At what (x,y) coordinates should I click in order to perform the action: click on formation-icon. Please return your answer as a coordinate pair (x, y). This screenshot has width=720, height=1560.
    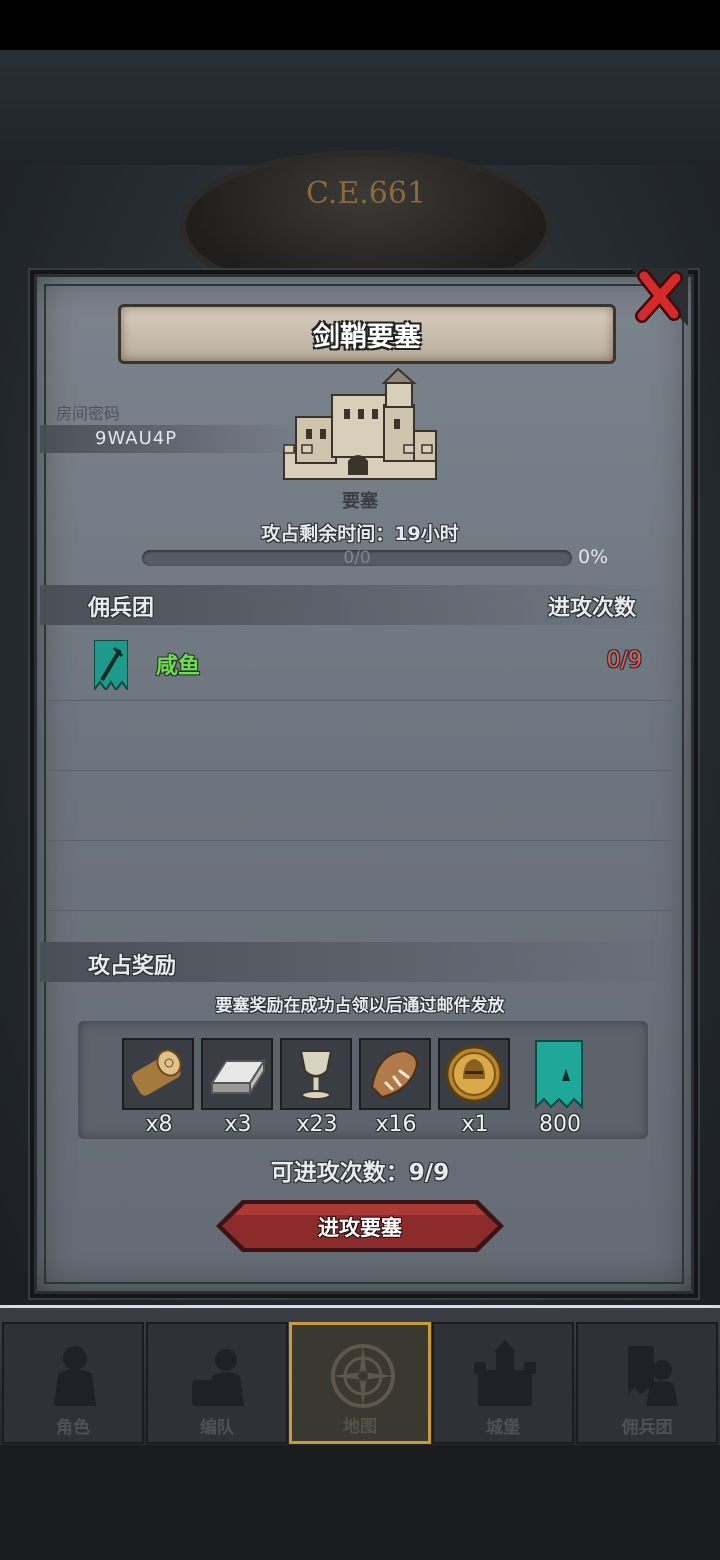
    Looking at the image, I should click on (218, 1377).